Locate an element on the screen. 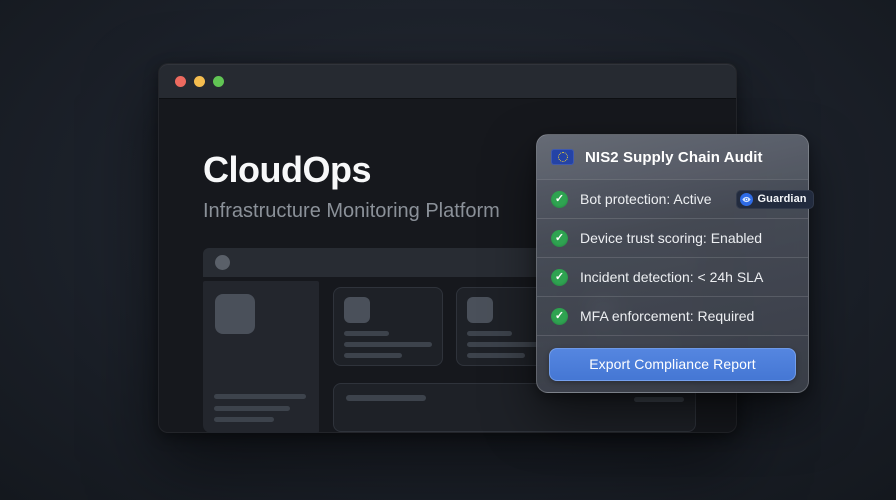 Image resolution: width=896 pixels, height=500 pixels. export-compliance-report-button: Export Compliance Report is located at coordinates (672, 364).